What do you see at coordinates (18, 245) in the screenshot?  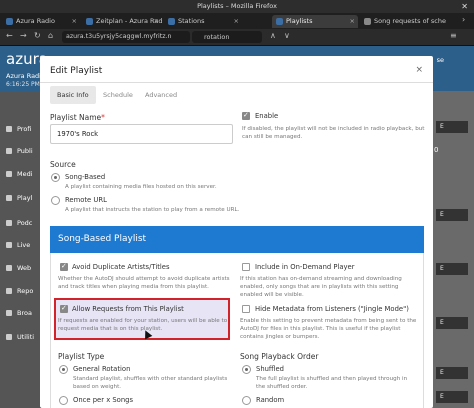 I see `sidebar-item-live: Live` at bounding box center [18, 245].